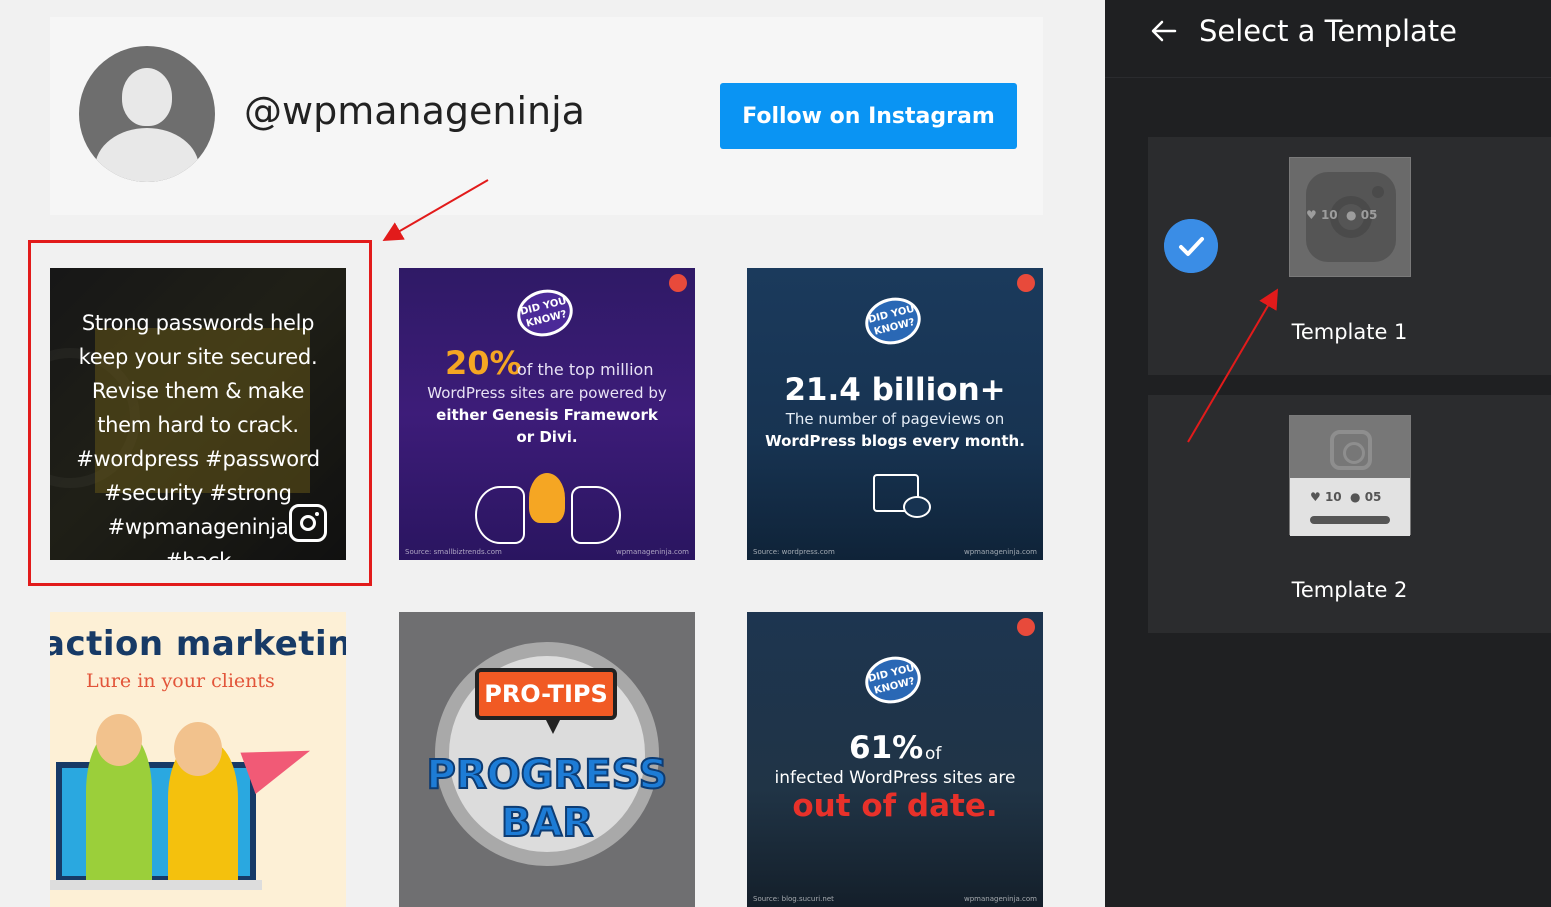  Describe the element at coordinates (1350, 475) in the screenshot. I see `template-2-thumbnail: ♥ 10 ● 05` at that location.